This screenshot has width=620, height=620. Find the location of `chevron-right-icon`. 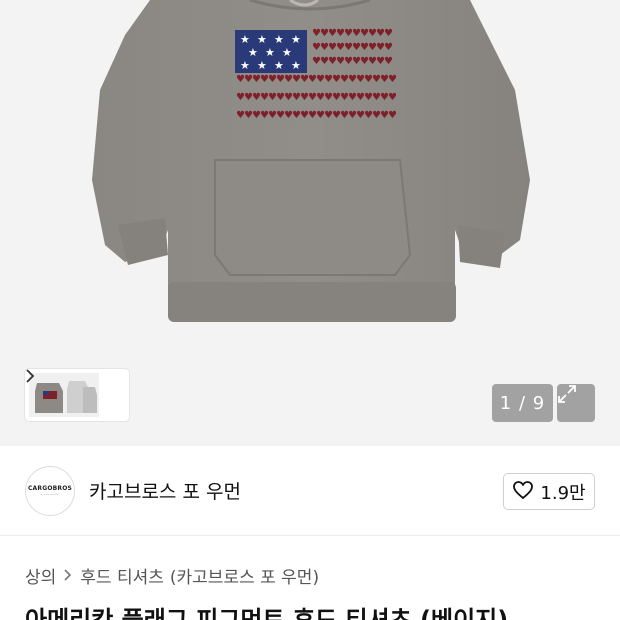

chevron-right-icon is located at coordinates (68, 576).